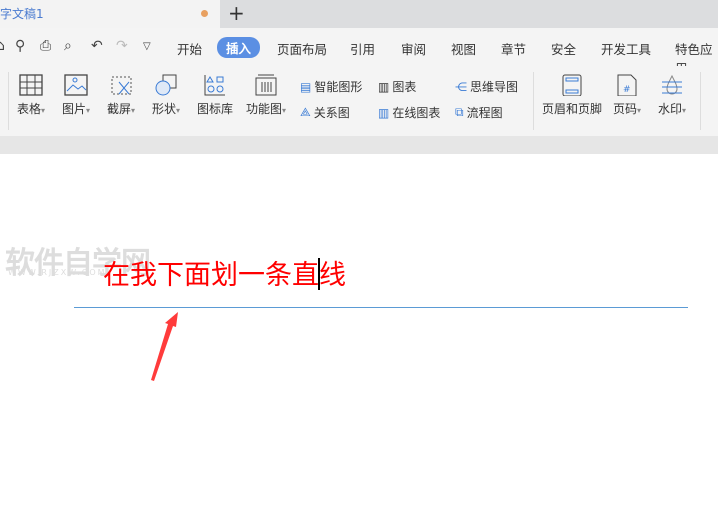  I want to click on smart-art-button: ▤ 智能图形, so click(331, 86).